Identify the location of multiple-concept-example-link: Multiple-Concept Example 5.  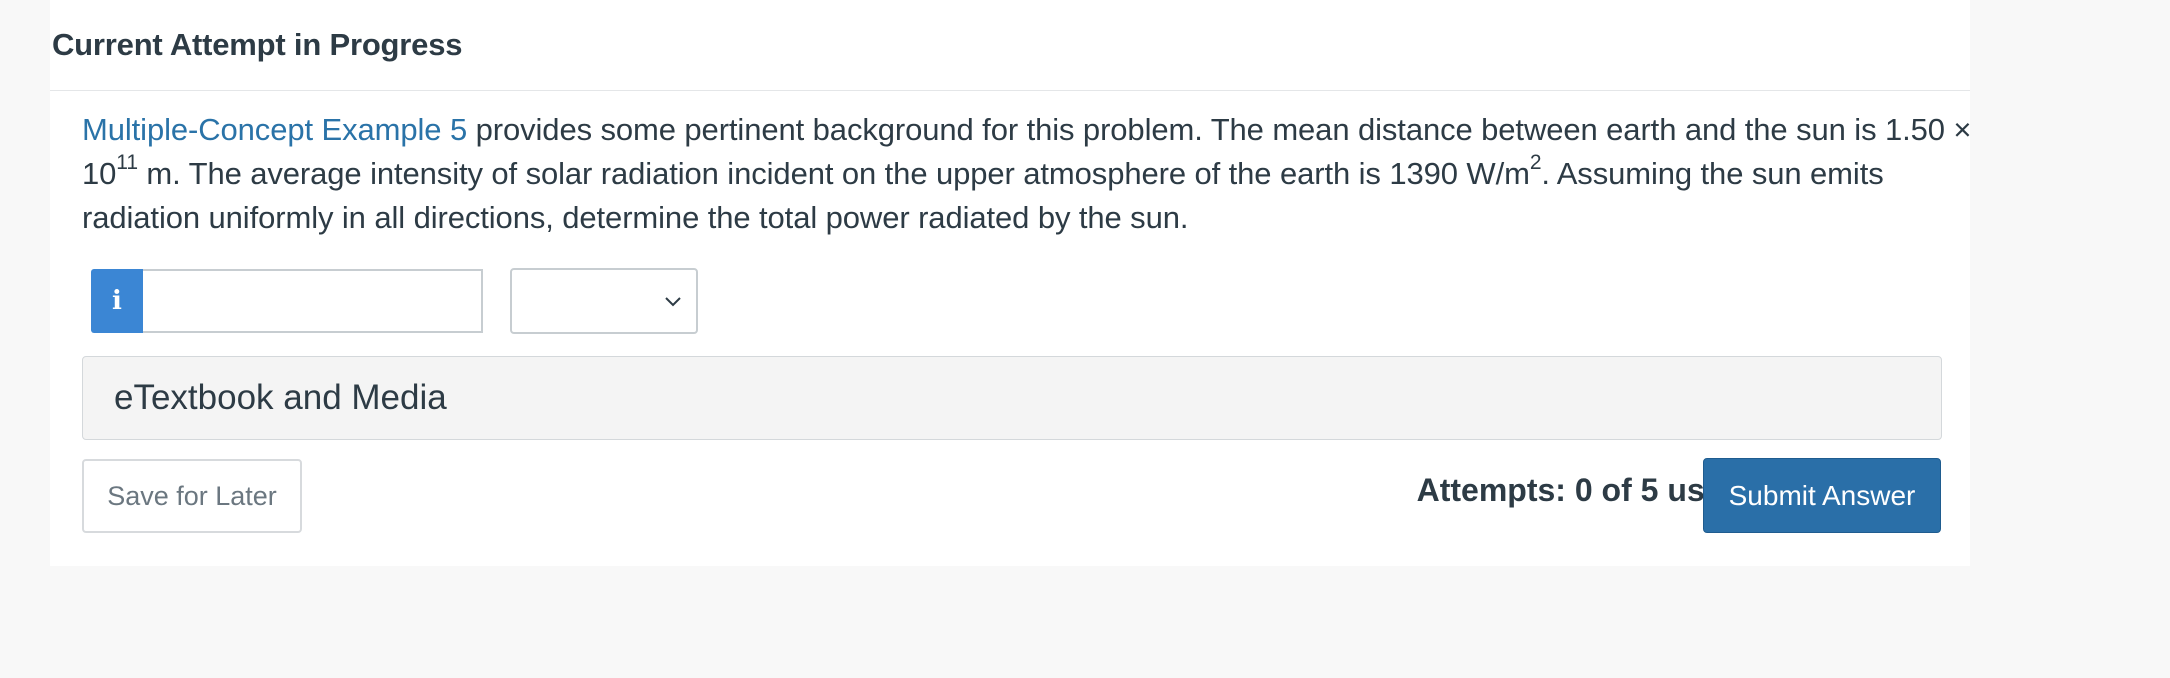
(274, 129).